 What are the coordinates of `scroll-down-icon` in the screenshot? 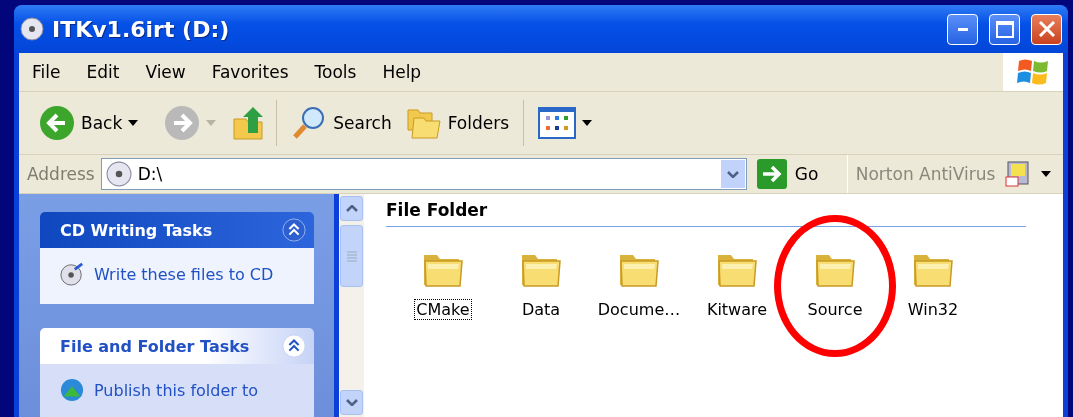 It's located at (351, 402).